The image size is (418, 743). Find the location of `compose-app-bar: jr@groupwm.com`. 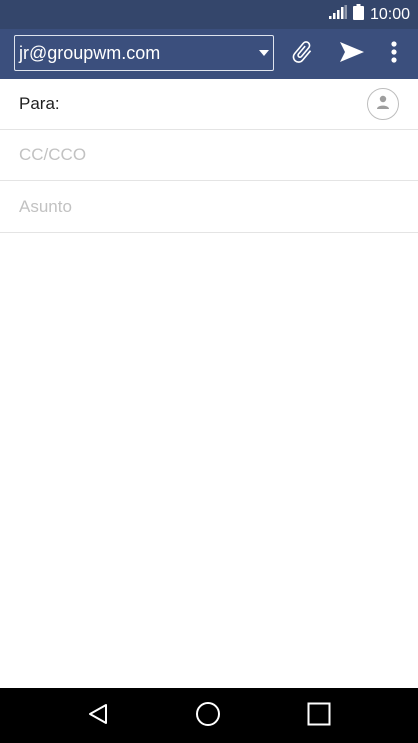

compose-app-bar: jr@groupwm.com is located at coordinates (209, 54).